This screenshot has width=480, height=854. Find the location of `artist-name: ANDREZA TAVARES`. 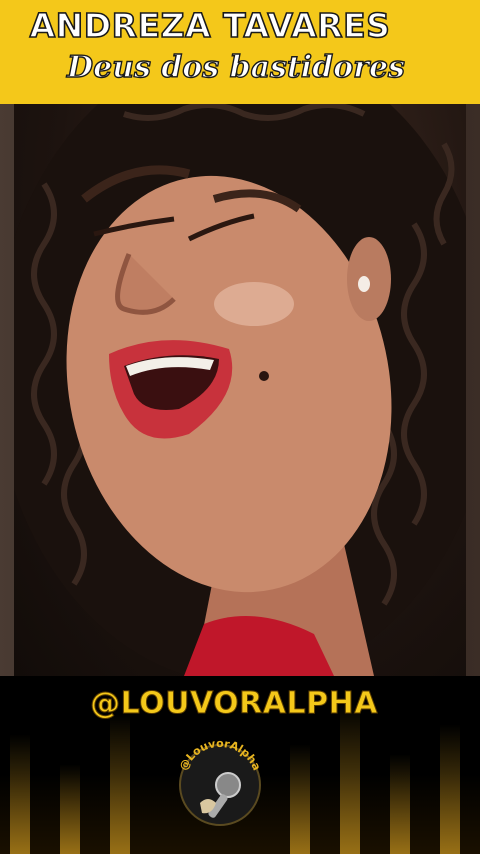

artist-name: ANDREZA TAVARES is located at coordinates (210, 25).